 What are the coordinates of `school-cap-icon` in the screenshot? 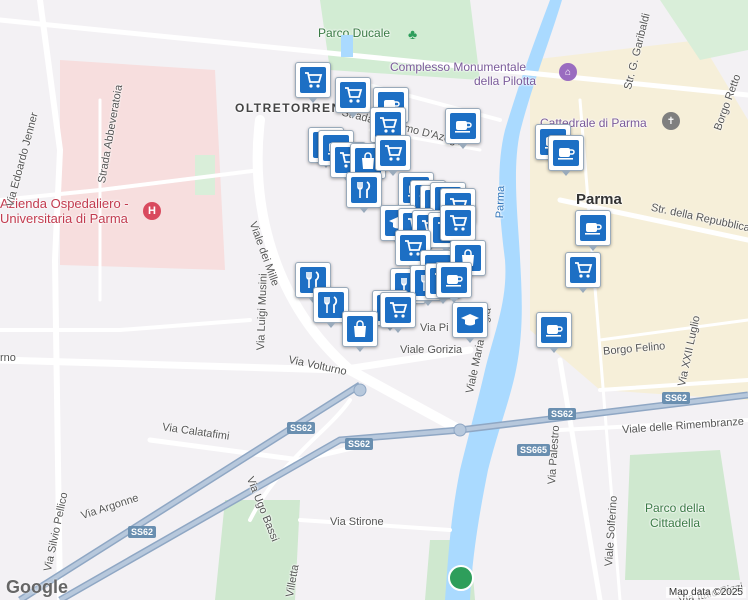 It's located at (470, 320).